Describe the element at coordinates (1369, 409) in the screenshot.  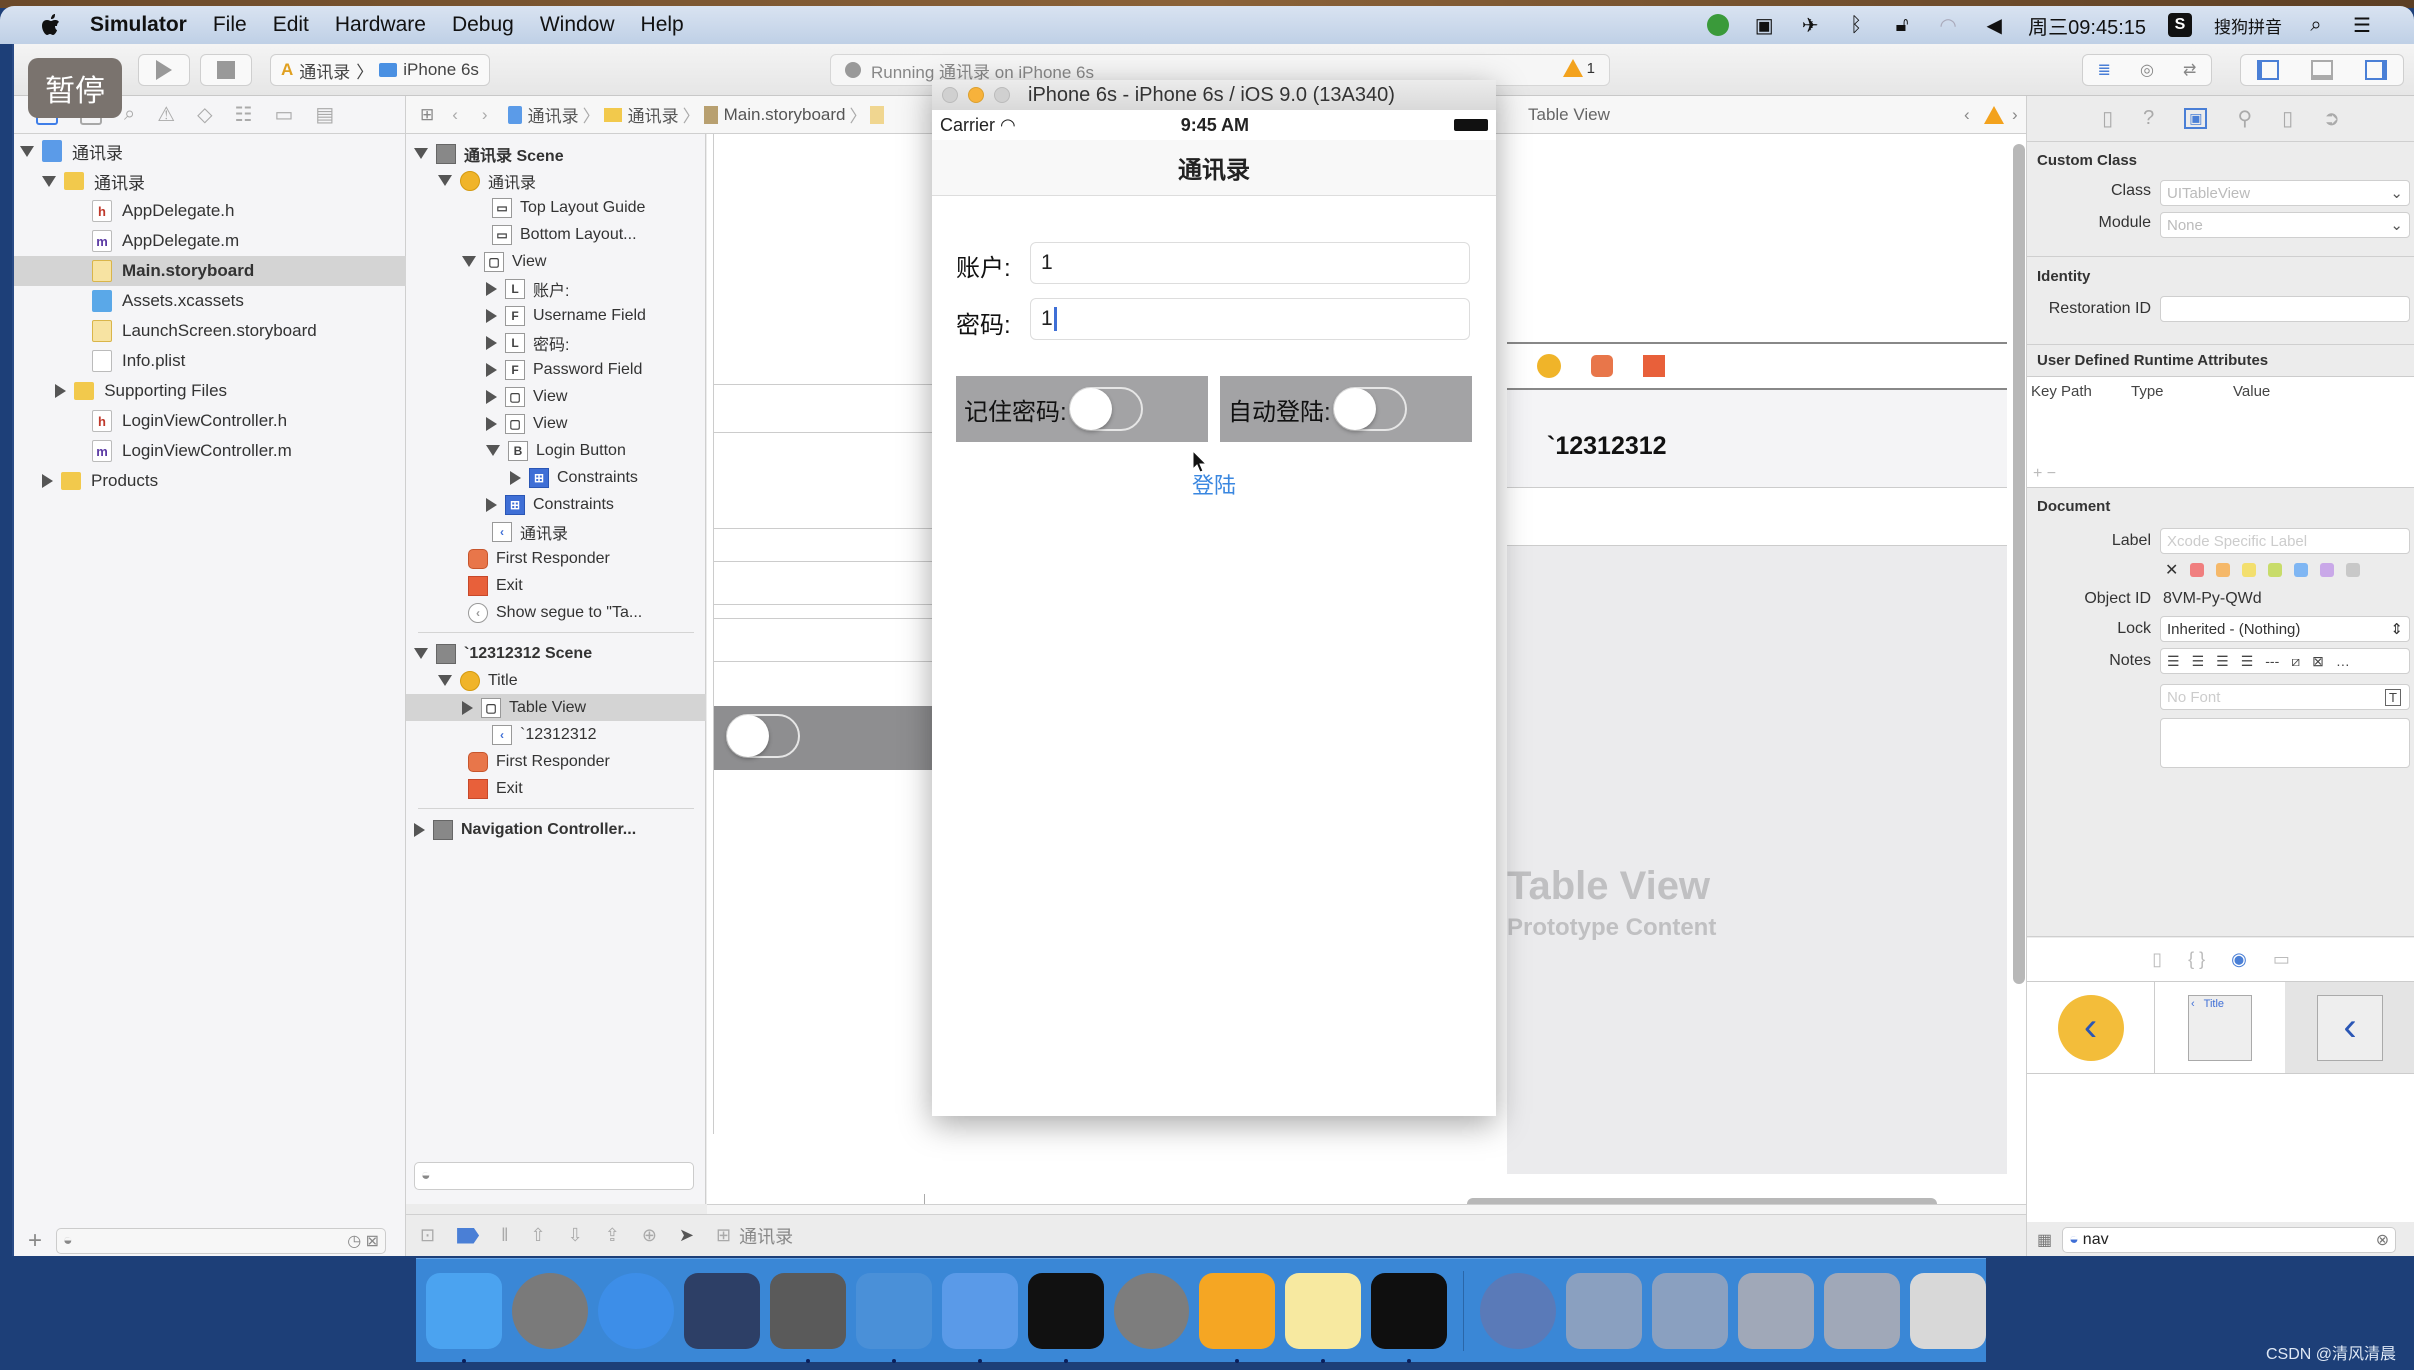
I see `auto-login-switch` at that location.